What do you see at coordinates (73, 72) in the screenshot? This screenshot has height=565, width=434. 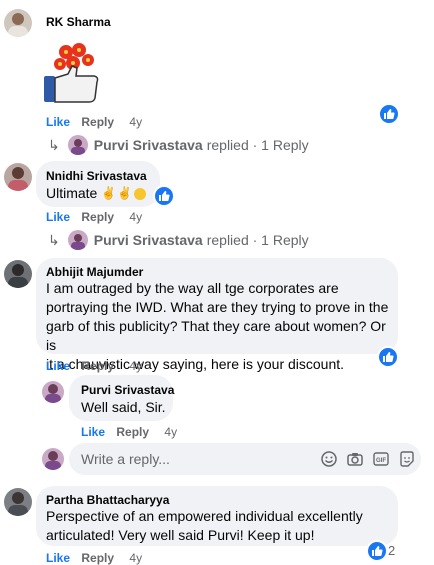 I see `thumbs-up-flowers-sticker` at bounding box center [73, 72].